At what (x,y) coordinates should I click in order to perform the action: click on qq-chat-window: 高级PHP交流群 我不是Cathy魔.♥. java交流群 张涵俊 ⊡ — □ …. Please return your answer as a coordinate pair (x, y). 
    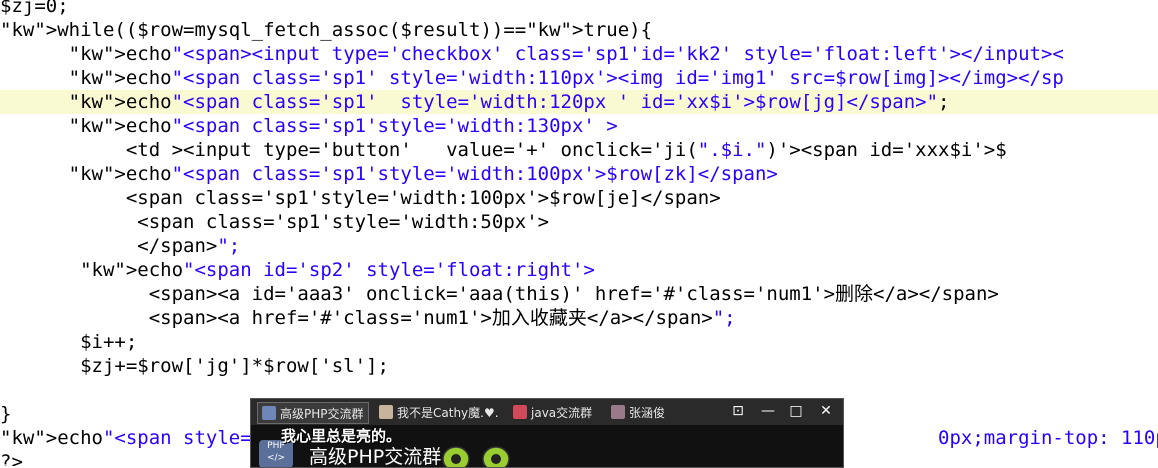
    Looking at the image, I should click on (547, 433).